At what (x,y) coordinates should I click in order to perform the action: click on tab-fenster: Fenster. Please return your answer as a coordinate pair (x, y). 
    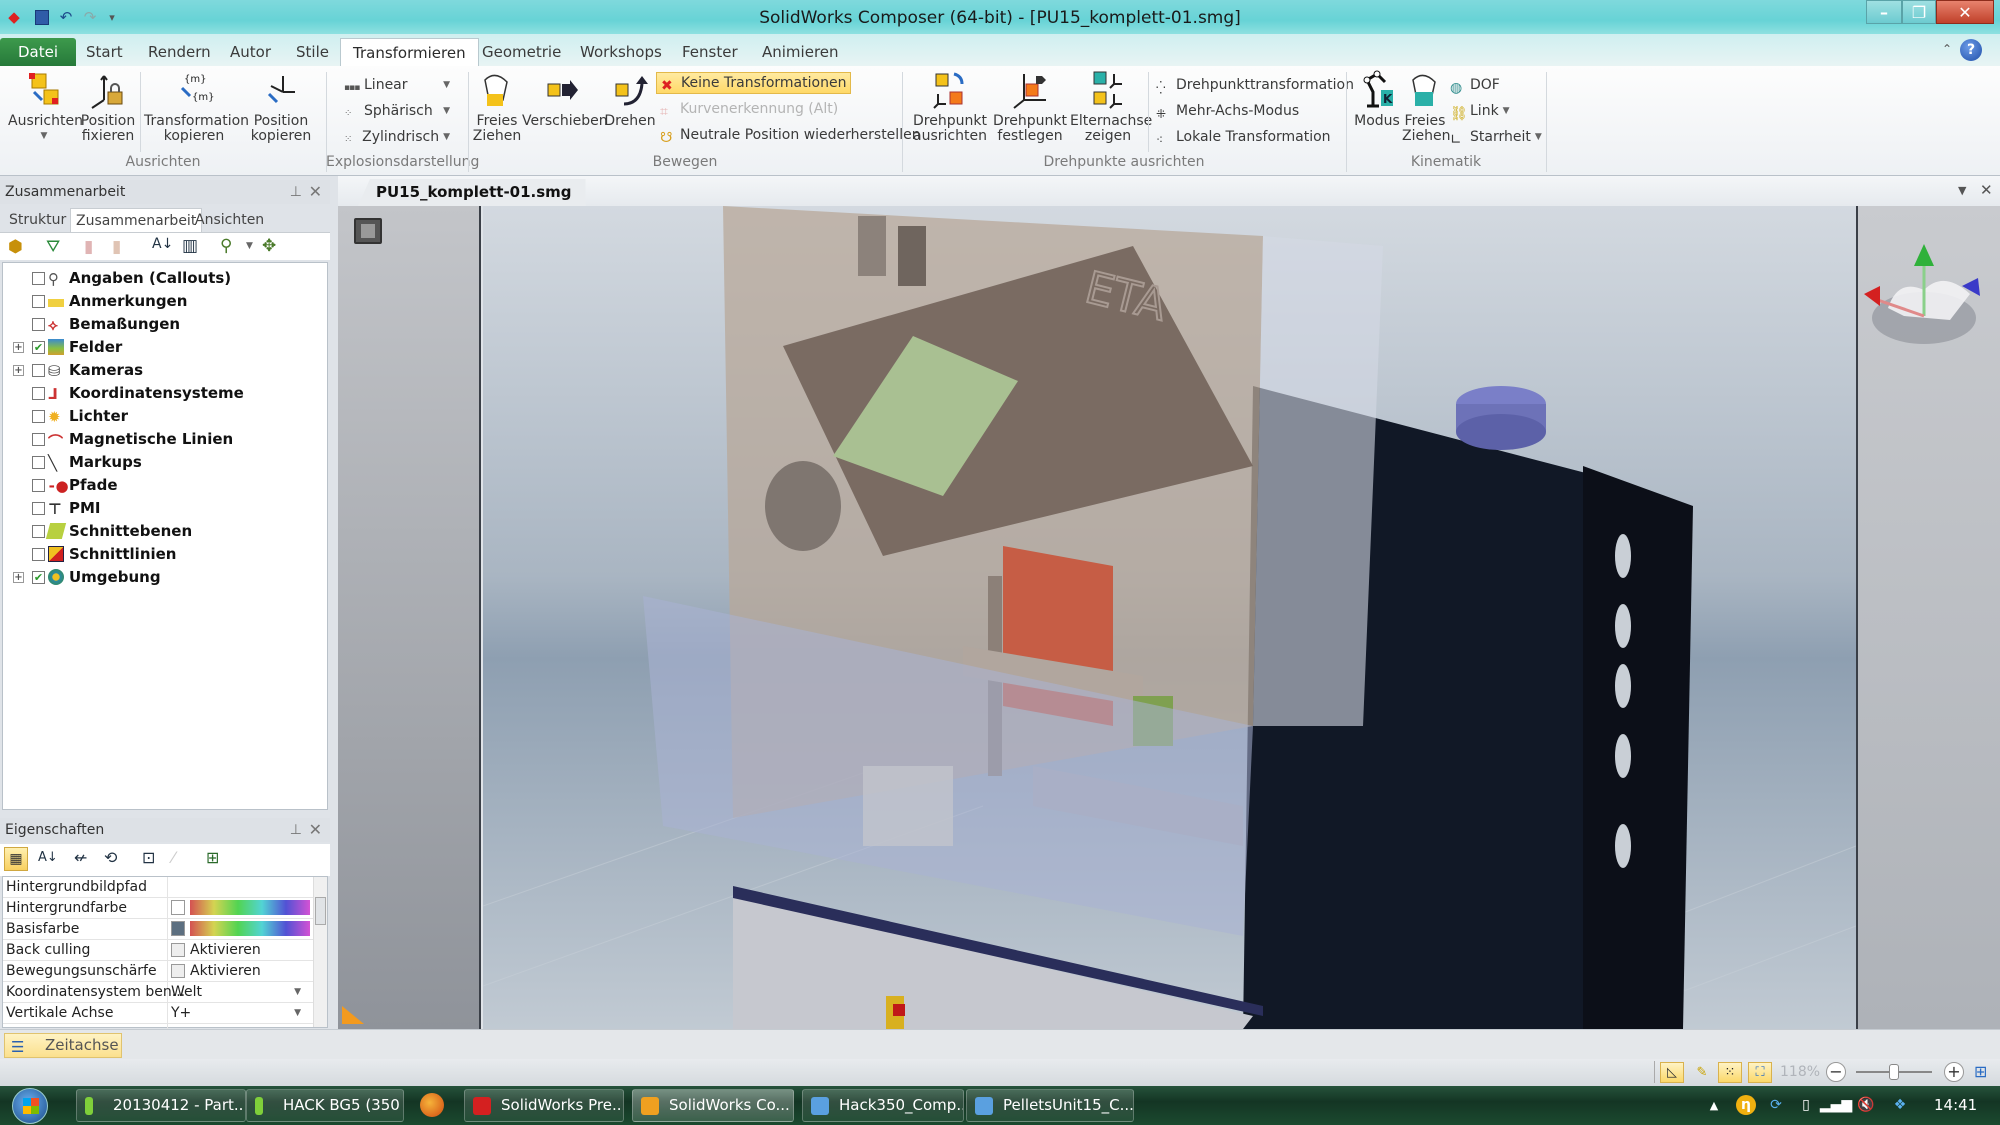
    Looking at the image, I should click on (710, 52).